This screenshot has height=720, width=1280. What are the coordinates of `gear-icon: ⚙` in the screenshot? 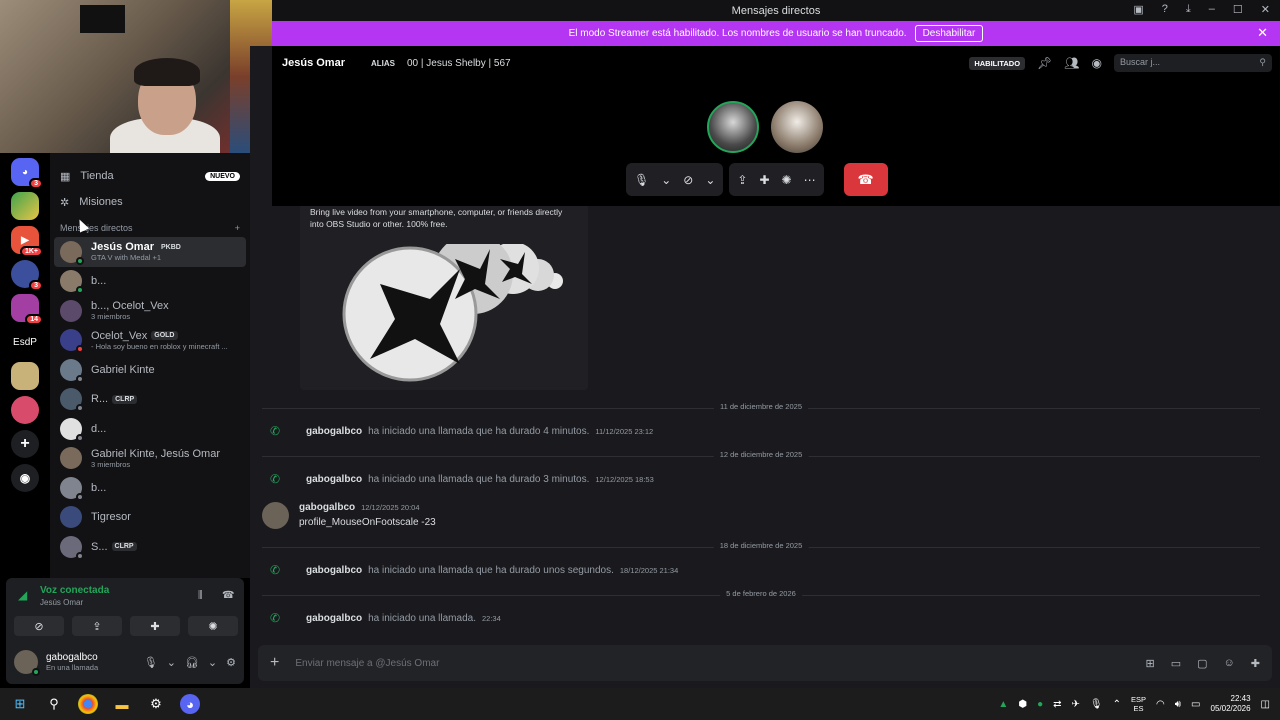 It's located at (231, 662).